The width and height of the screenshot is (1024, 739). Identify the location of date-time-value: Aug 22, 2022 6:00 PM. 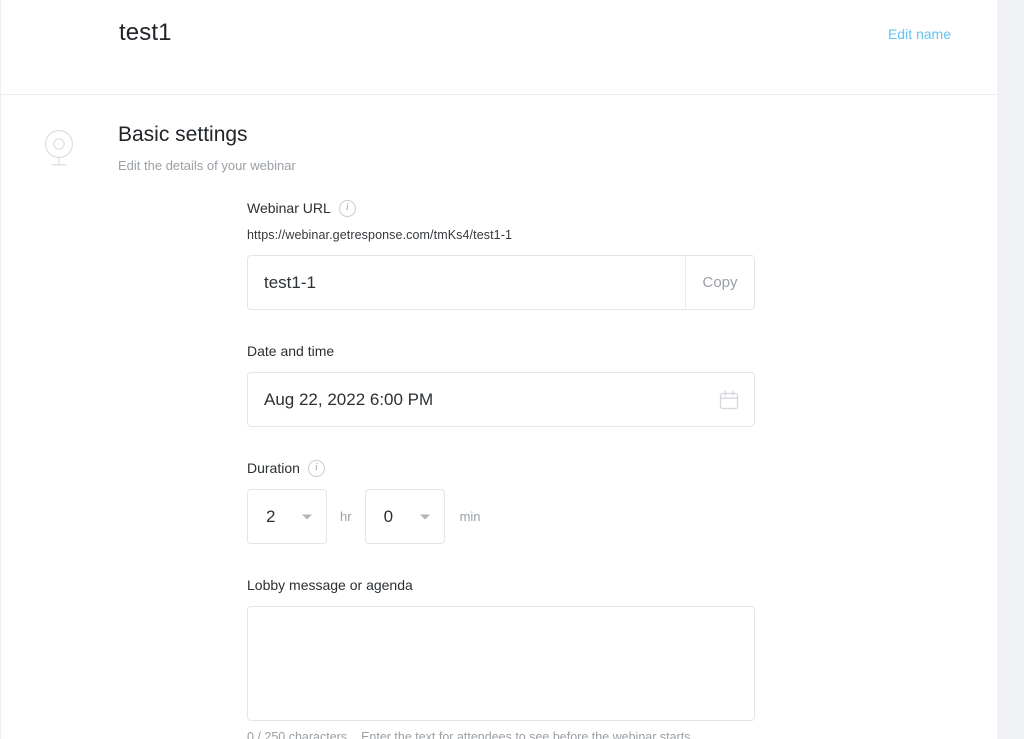
(349, 399).